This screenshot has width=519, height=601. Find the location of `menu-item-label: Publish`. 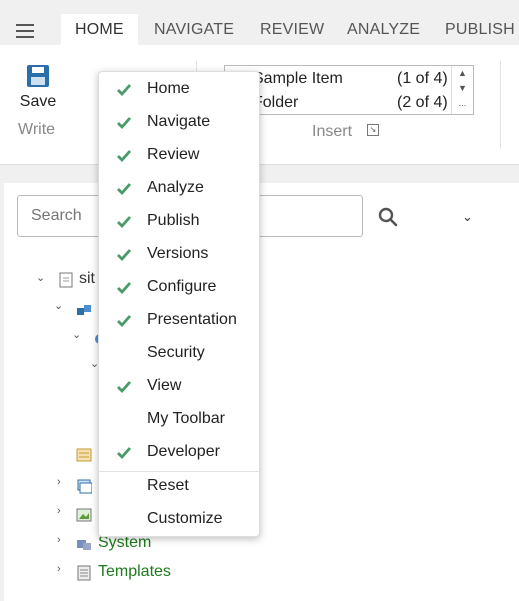

menu-item-label: Publish is located at coordinates (173, 220).